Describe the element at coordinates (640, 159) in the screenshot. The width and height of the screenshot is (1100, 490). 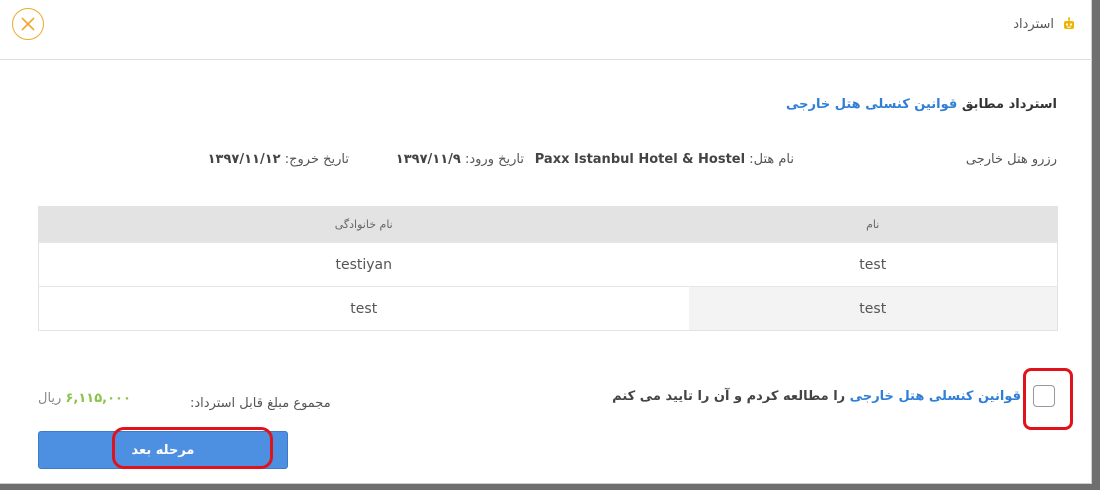
I see `hotel-name-value: Paxx Istanbul Hotel & Hostel` at that location.